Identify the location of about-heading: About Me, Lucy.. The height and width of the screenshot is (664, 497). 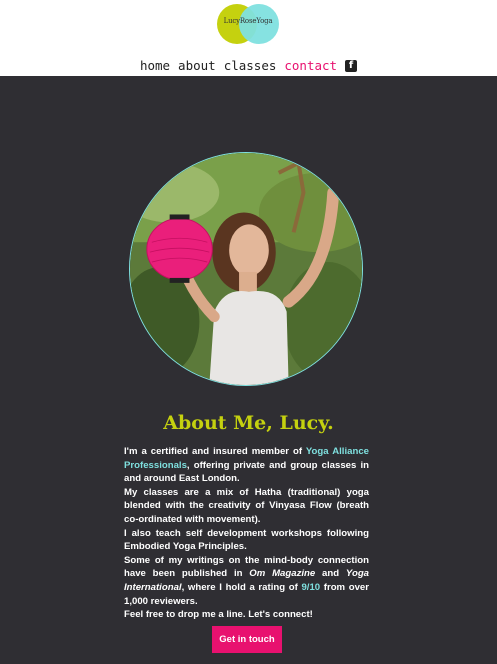
(248, 423).